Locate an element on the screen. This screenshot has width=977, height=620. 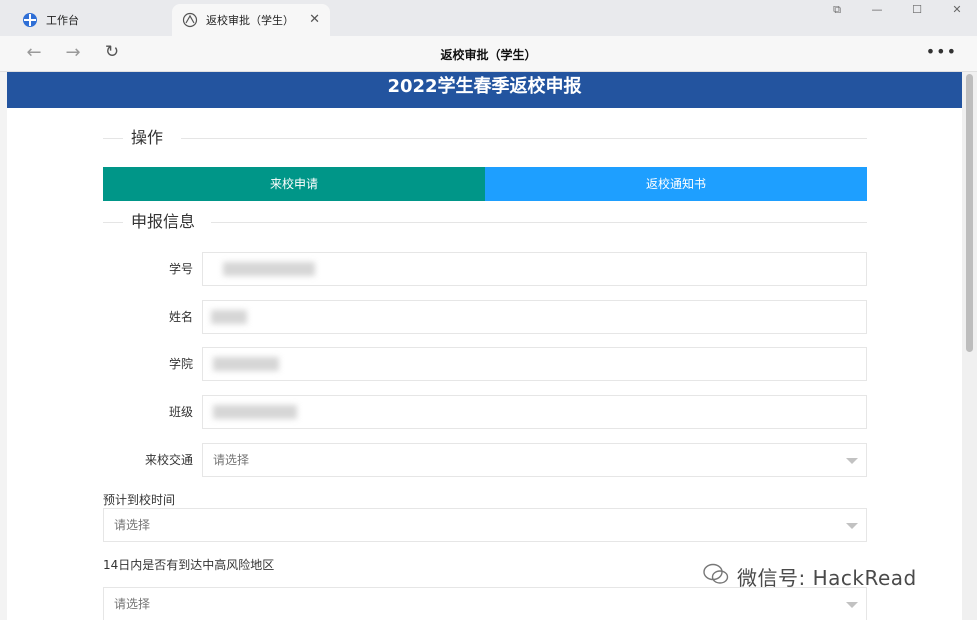
watermark-text: 微信号: HackRead is located at coordinates (827, 578).